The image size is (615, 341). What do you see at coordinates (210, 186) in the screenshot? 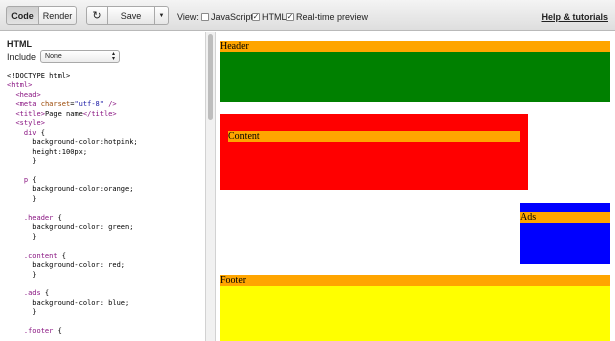
I see `pane-splitter` at bounding box center [210, 186].